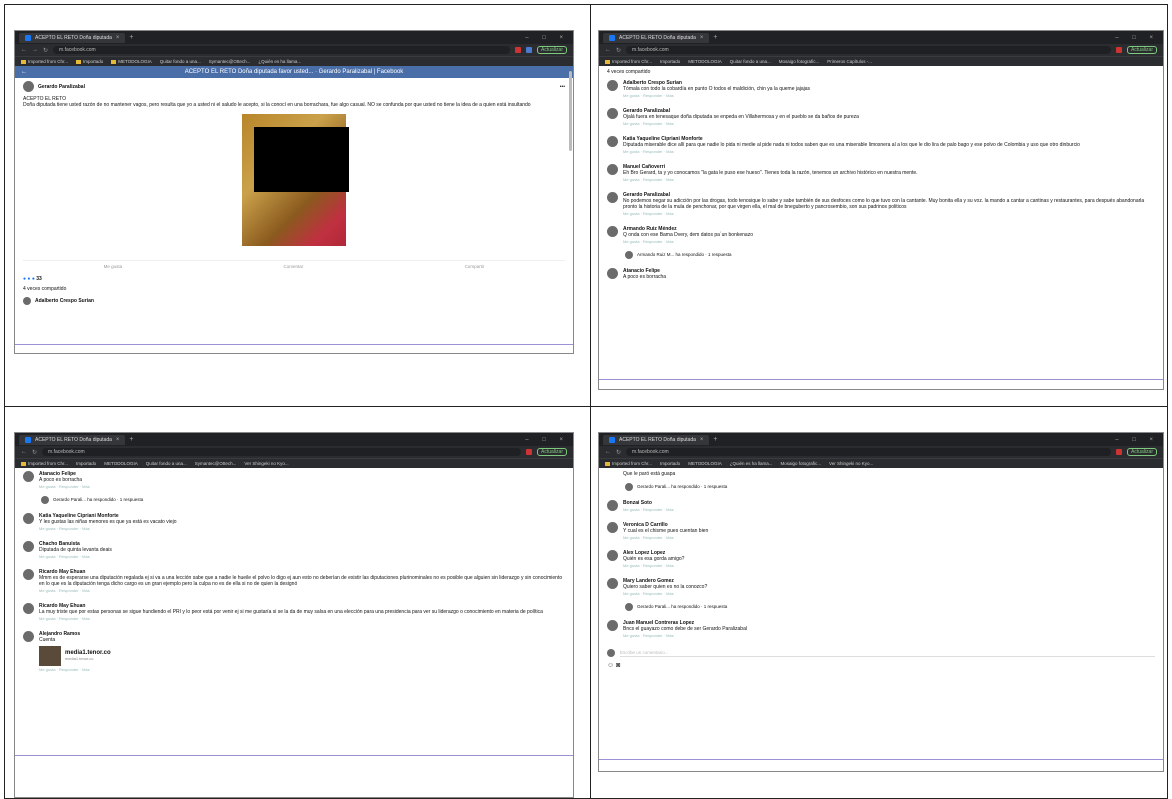  Describe the element at coordinates (35, 50) in the screenshot. I see `forward-icon: →` at that location.